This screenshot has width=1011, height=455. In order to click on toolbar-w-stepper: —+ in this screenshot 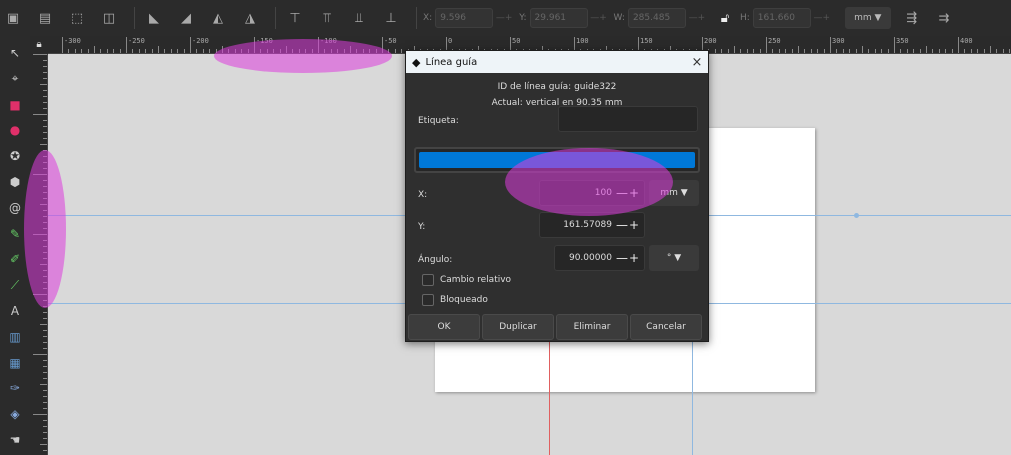, I will do `click(697, 18)`.